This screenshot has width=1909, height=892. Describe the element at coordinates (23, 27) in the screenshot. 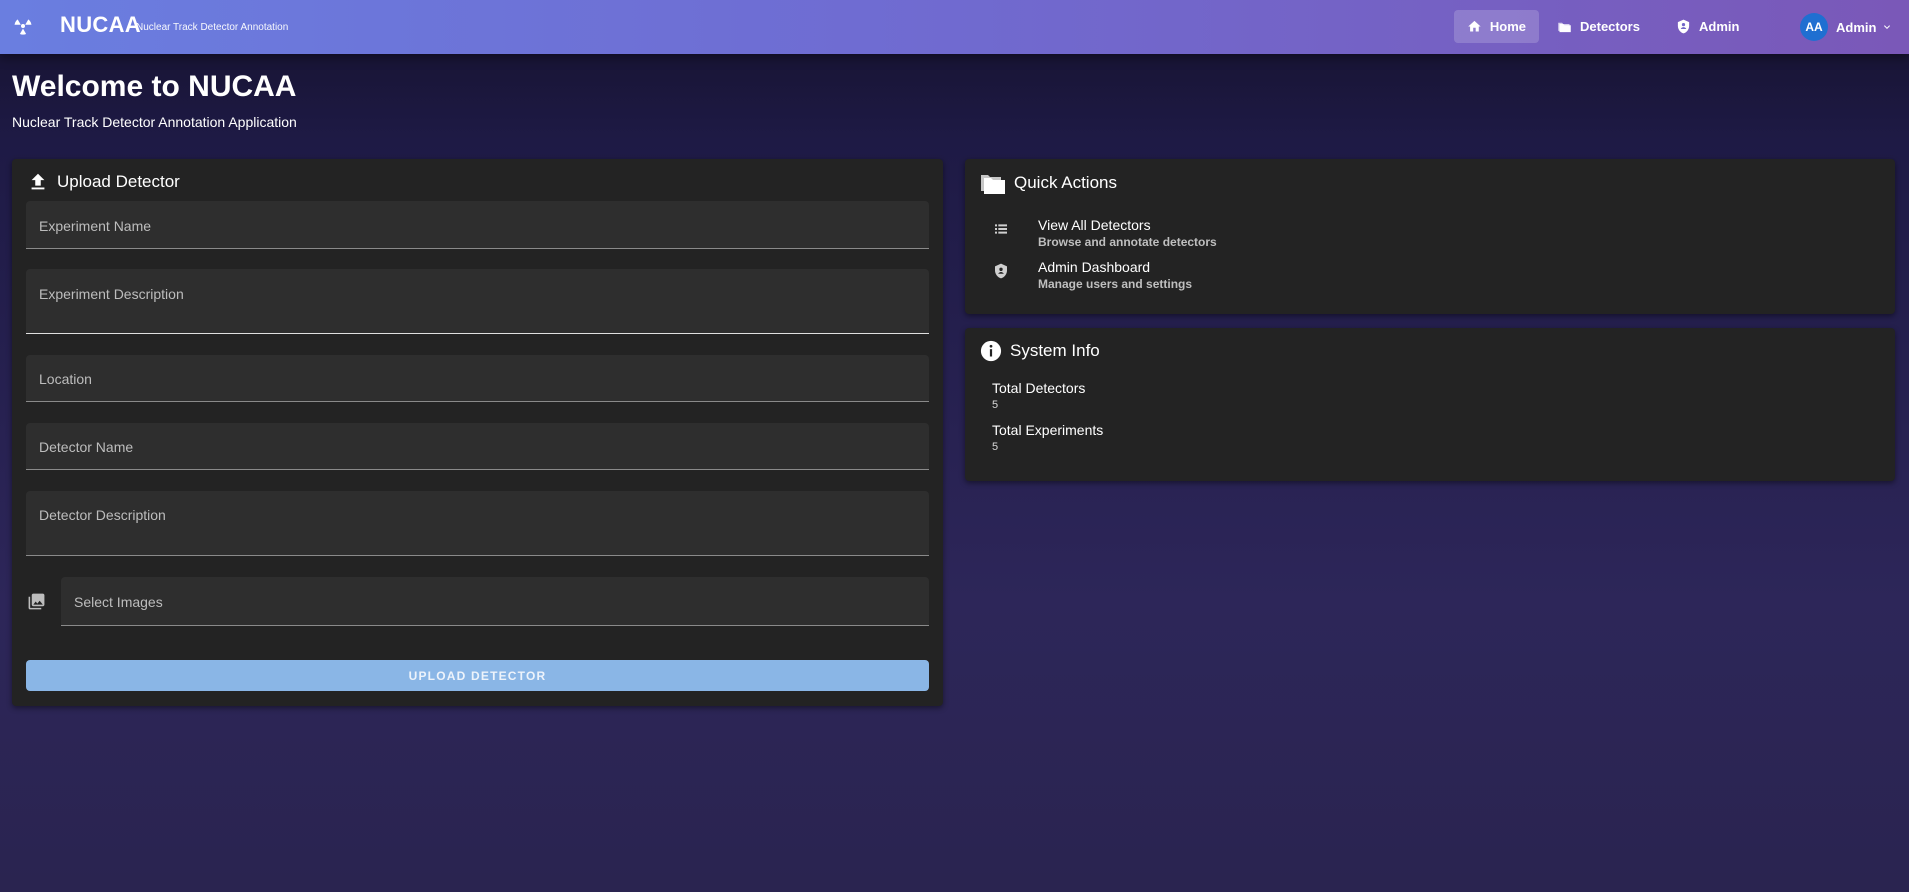

I see `radiation-icon` at that location.